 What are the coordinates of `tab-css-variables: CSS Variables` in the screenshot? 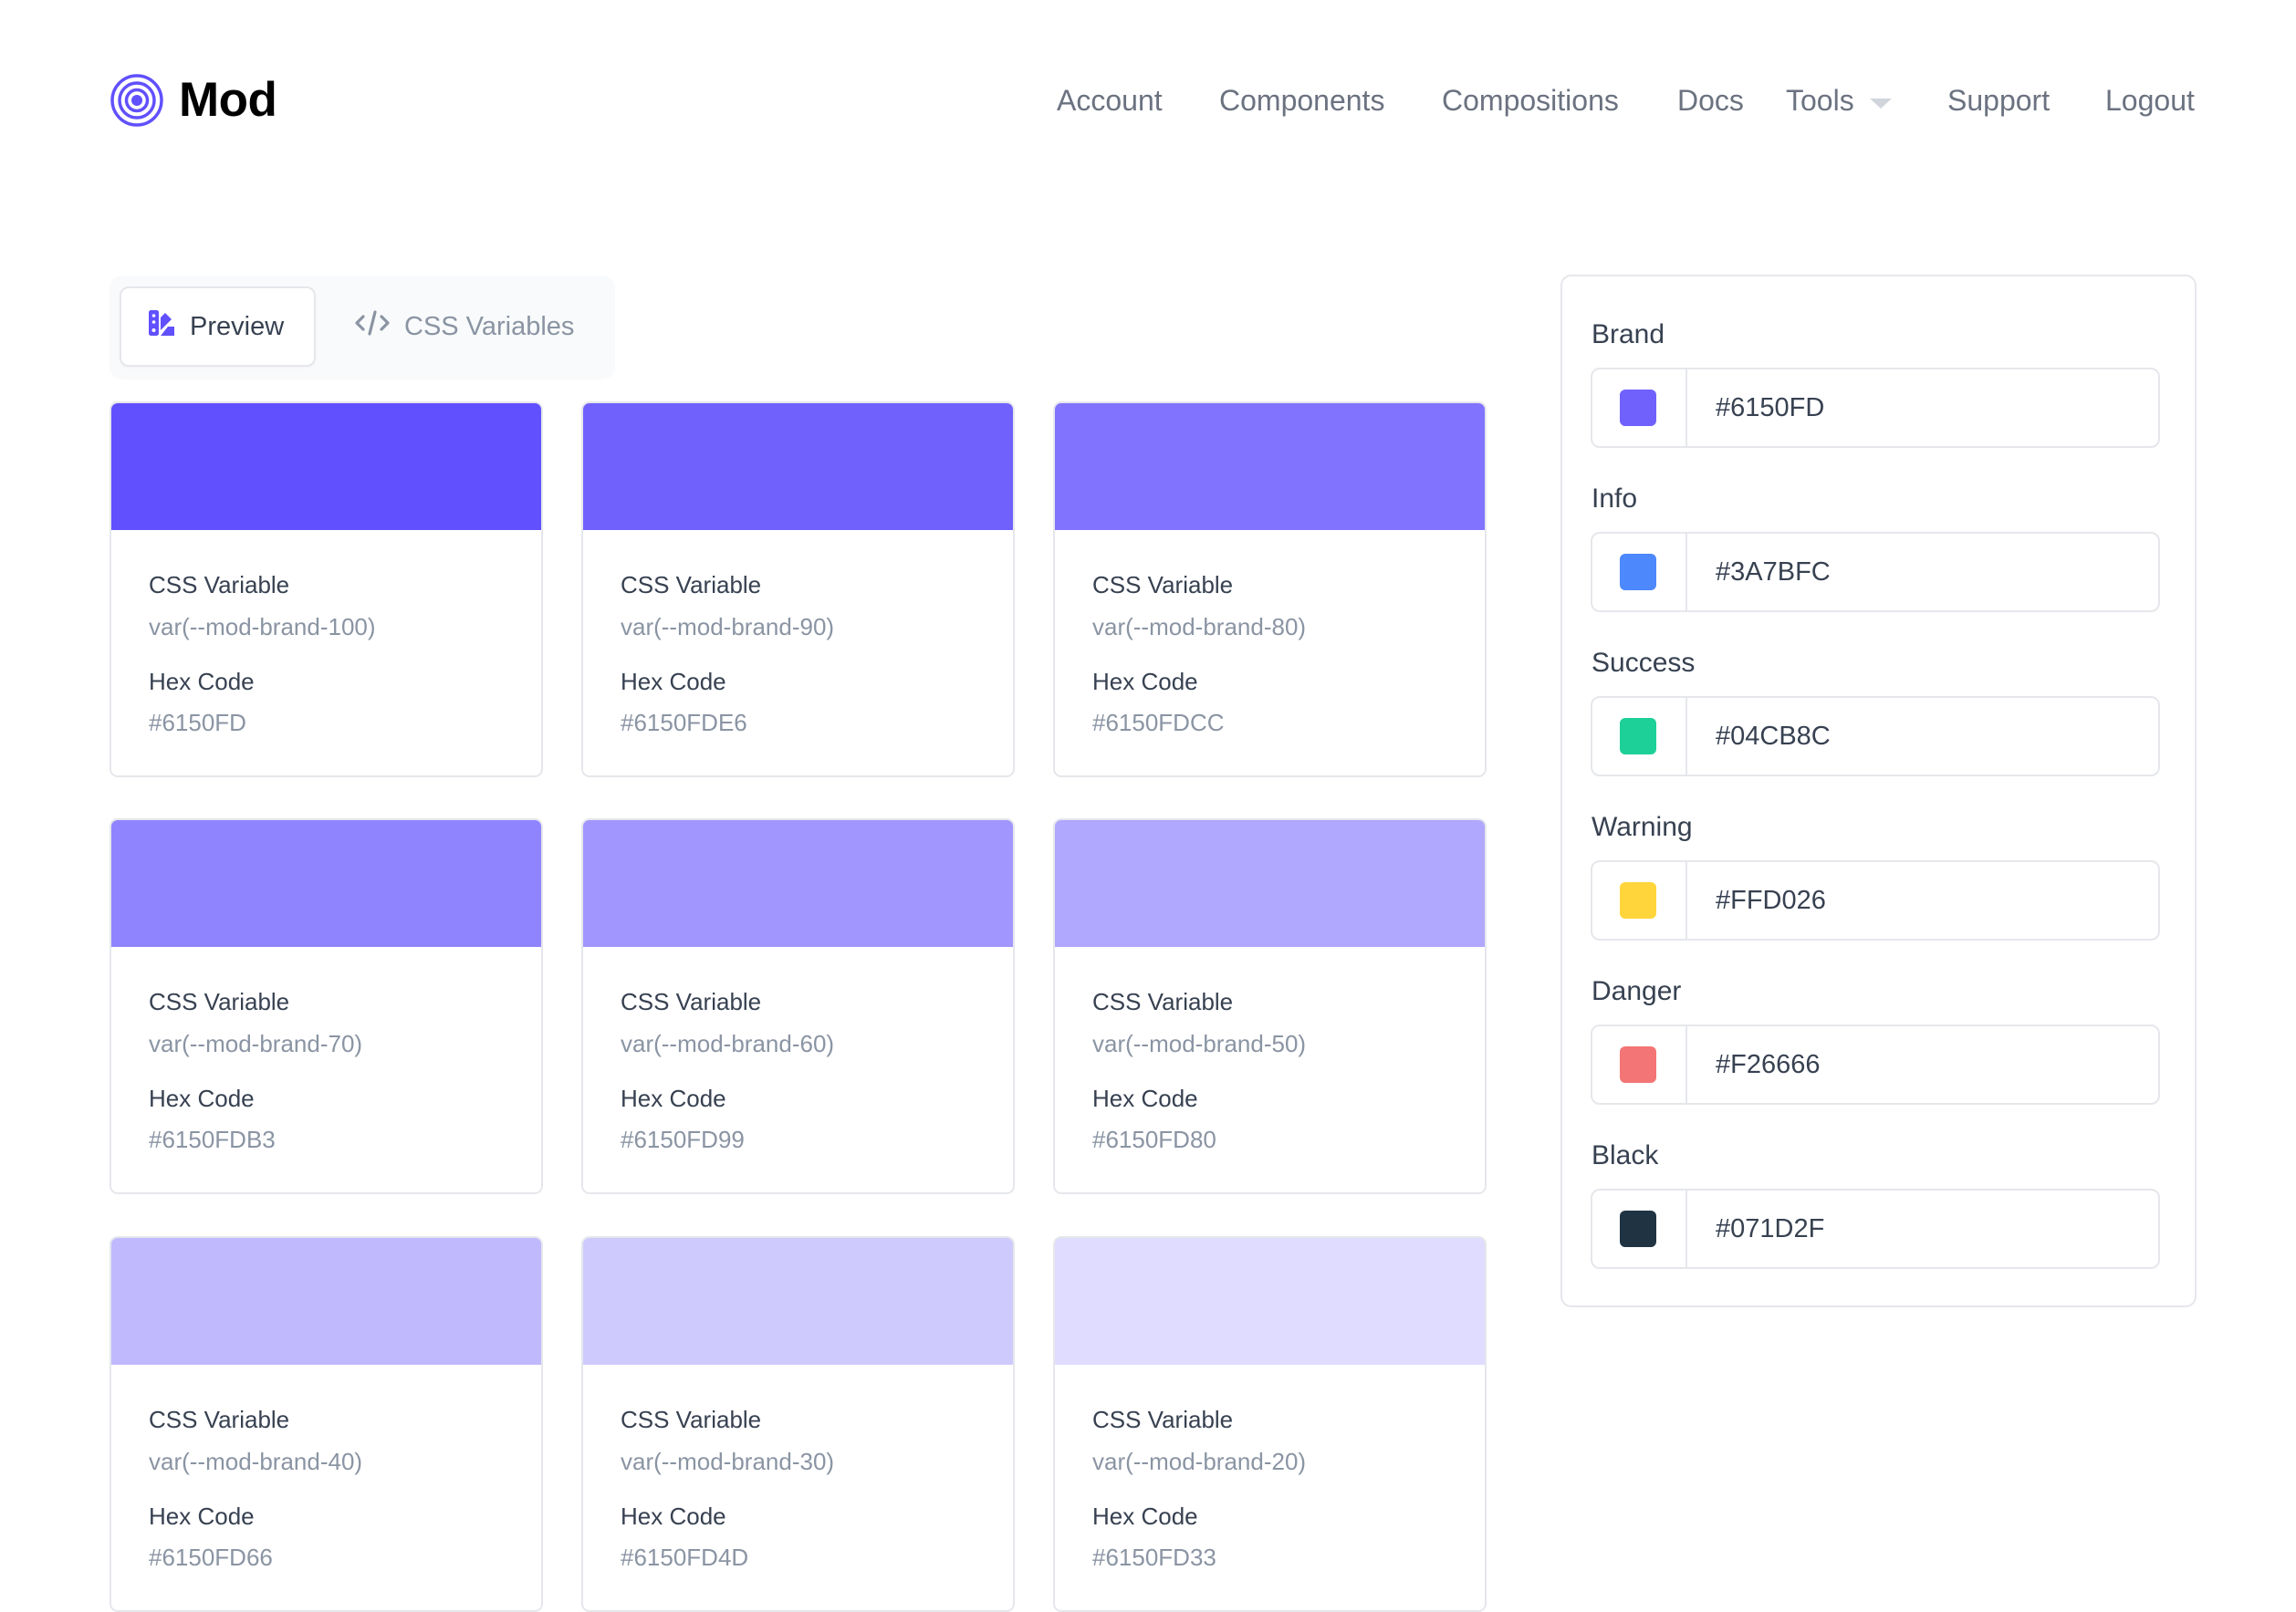 It's located at (475, 327).